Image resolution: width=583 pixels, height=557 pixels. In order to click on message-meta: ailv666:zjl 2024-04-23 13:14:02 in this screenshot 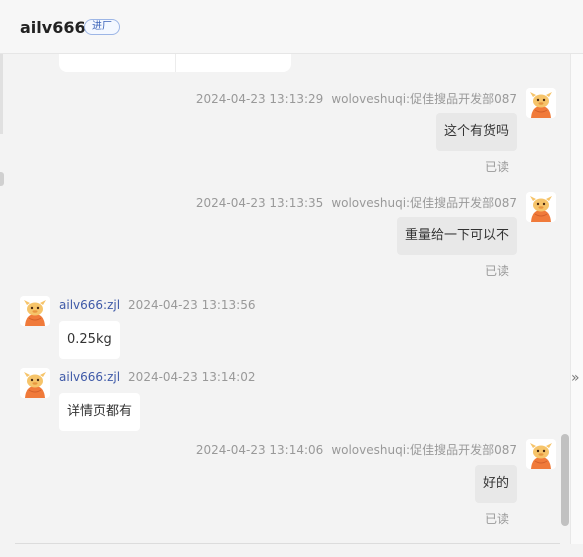, I will do `click(157, 377)`.